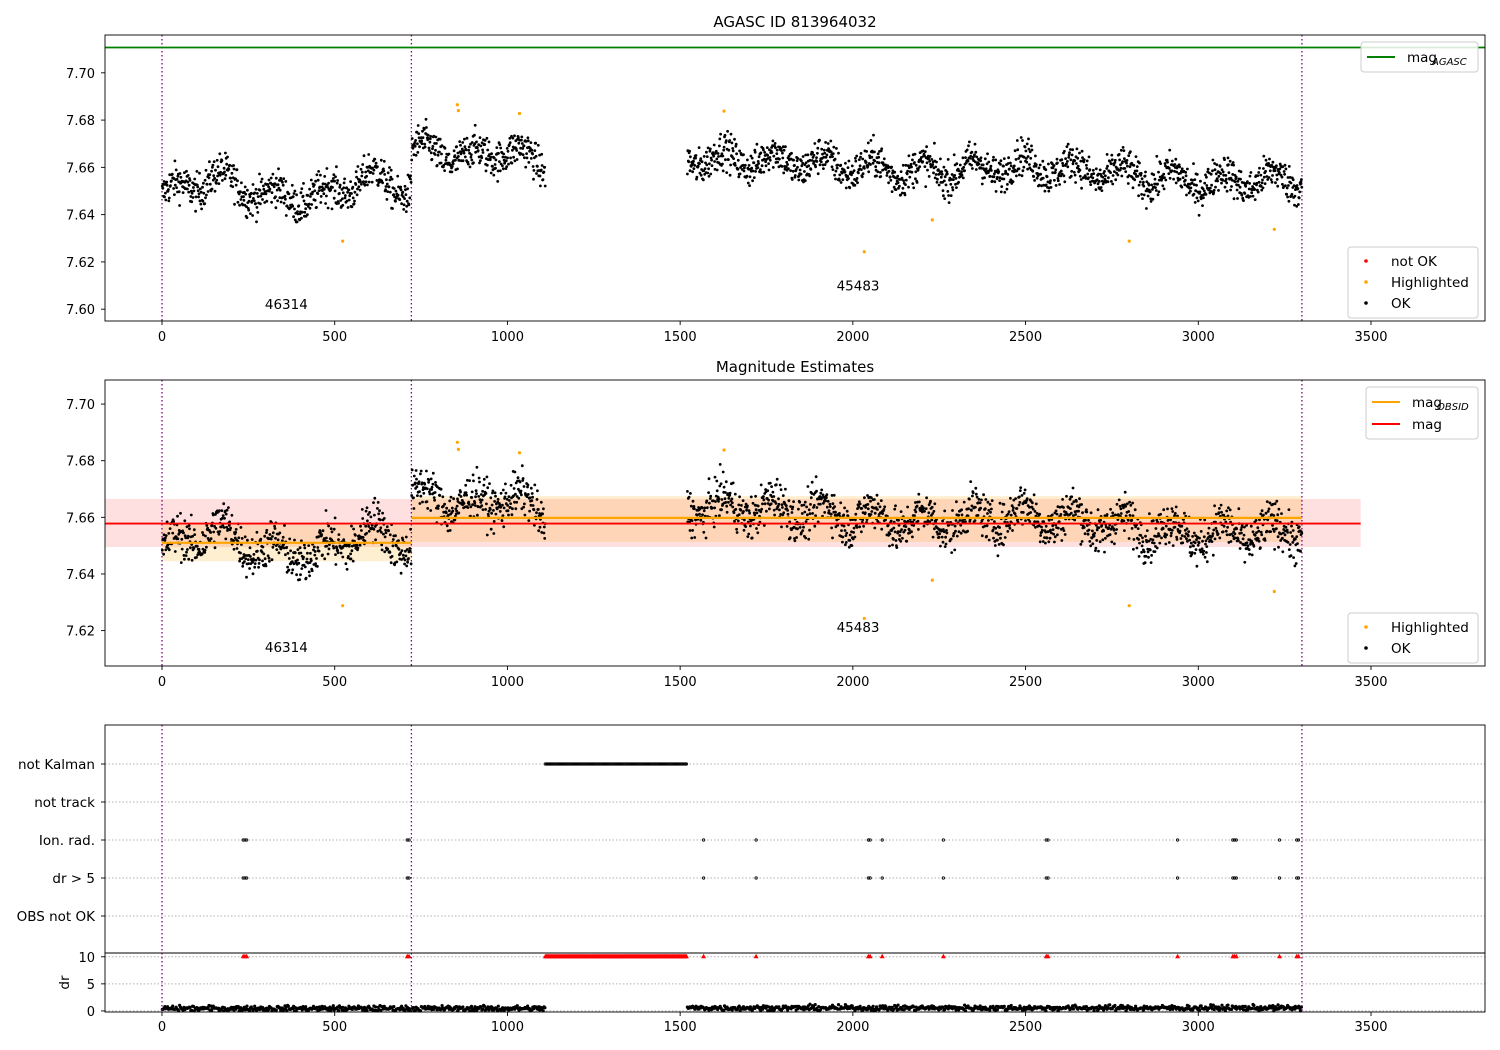 This screenshot has height=1050, width=1500. I want to click on plot1-highlighted-point, so click(457, 105).